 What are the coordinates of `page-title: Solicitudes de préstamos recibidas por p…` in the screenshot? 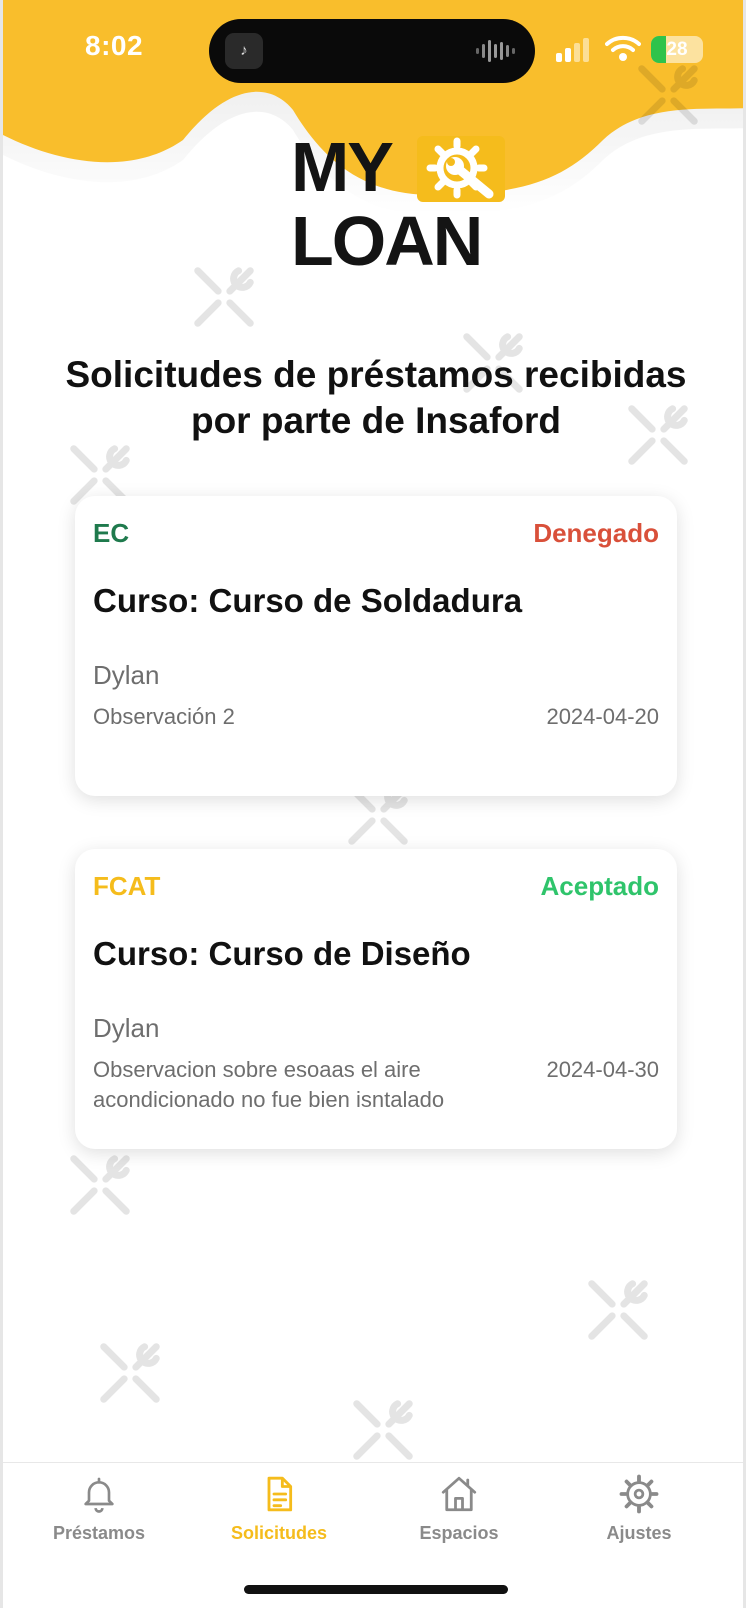 It's located at (376, 397).